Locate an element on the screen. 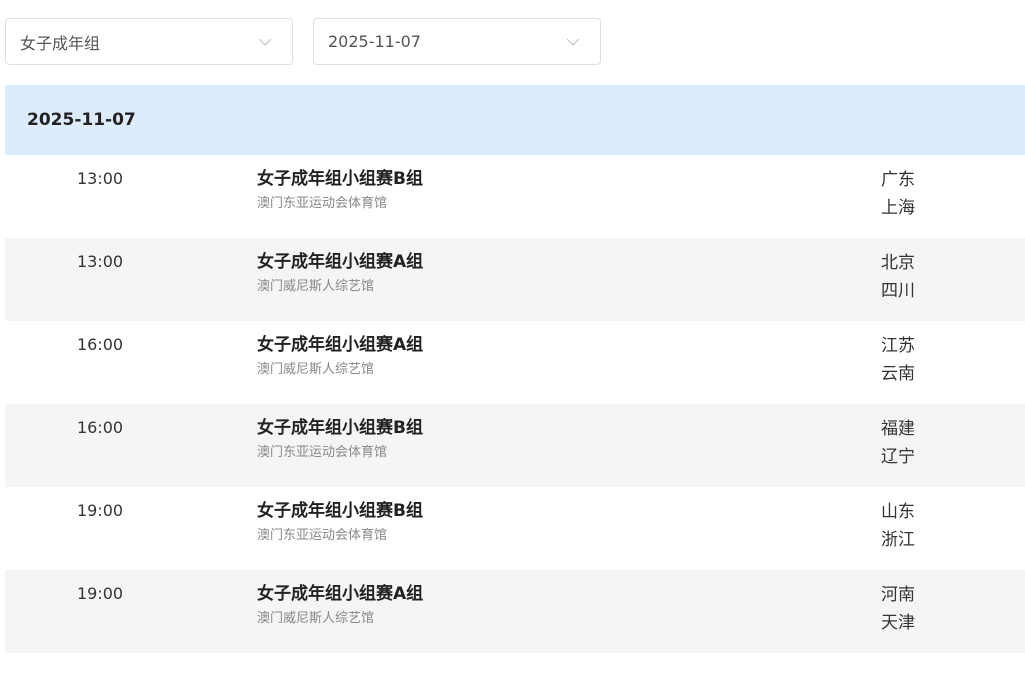 The width and height of the screenshot is (1025, 685). team-away: 辽宁 is located at coordinates (898, 457).